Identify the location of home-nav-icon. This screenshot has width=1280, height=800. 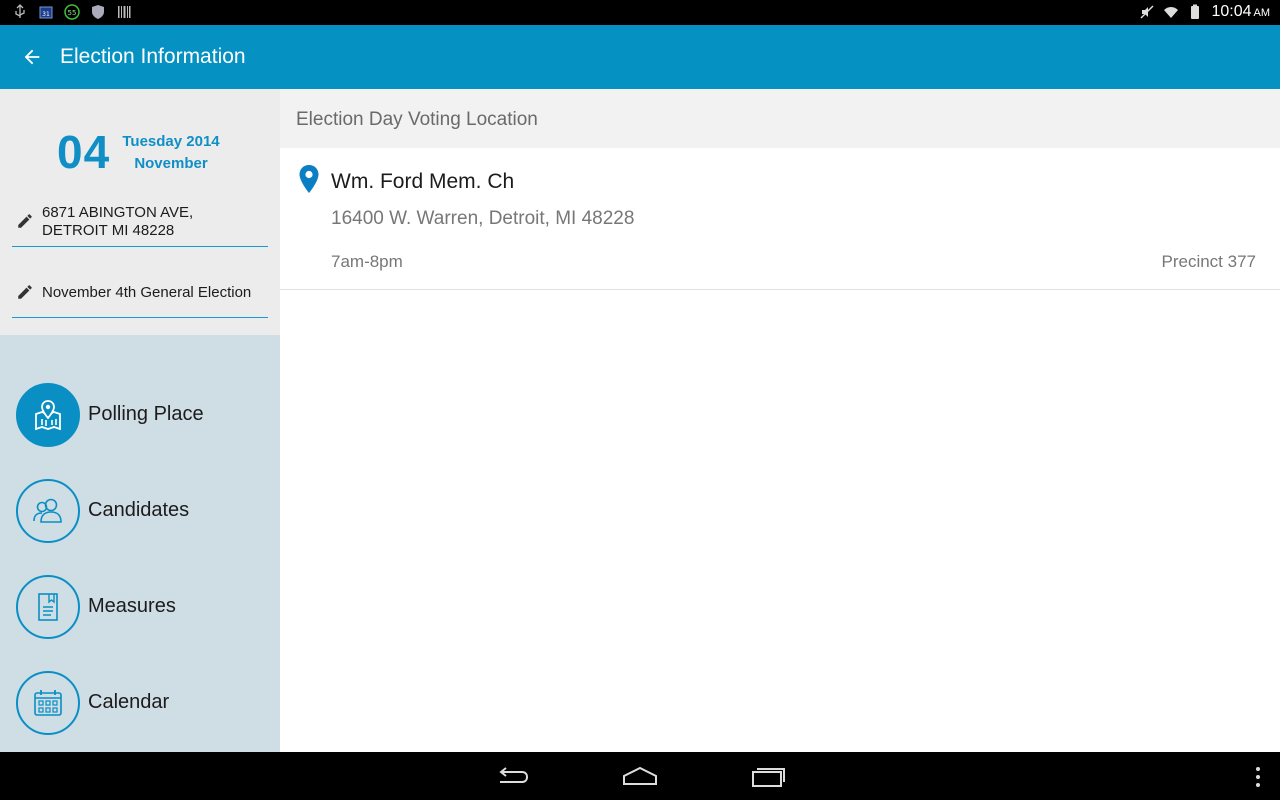
(640, 775).